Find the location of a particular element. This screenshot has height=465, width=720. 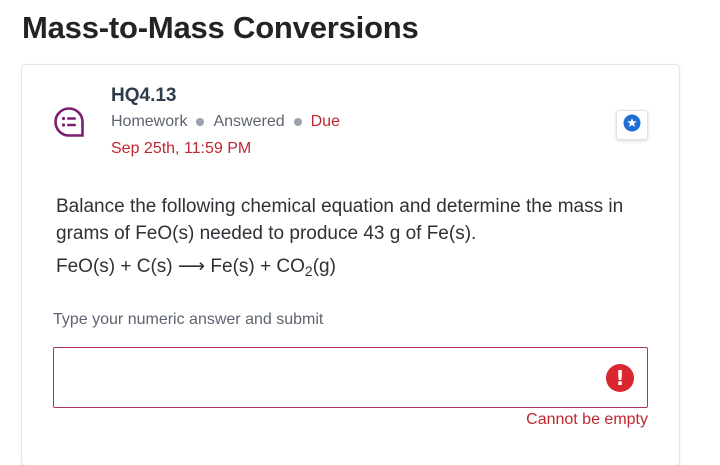

question-type: Homework is located at coordinates (149, 121).